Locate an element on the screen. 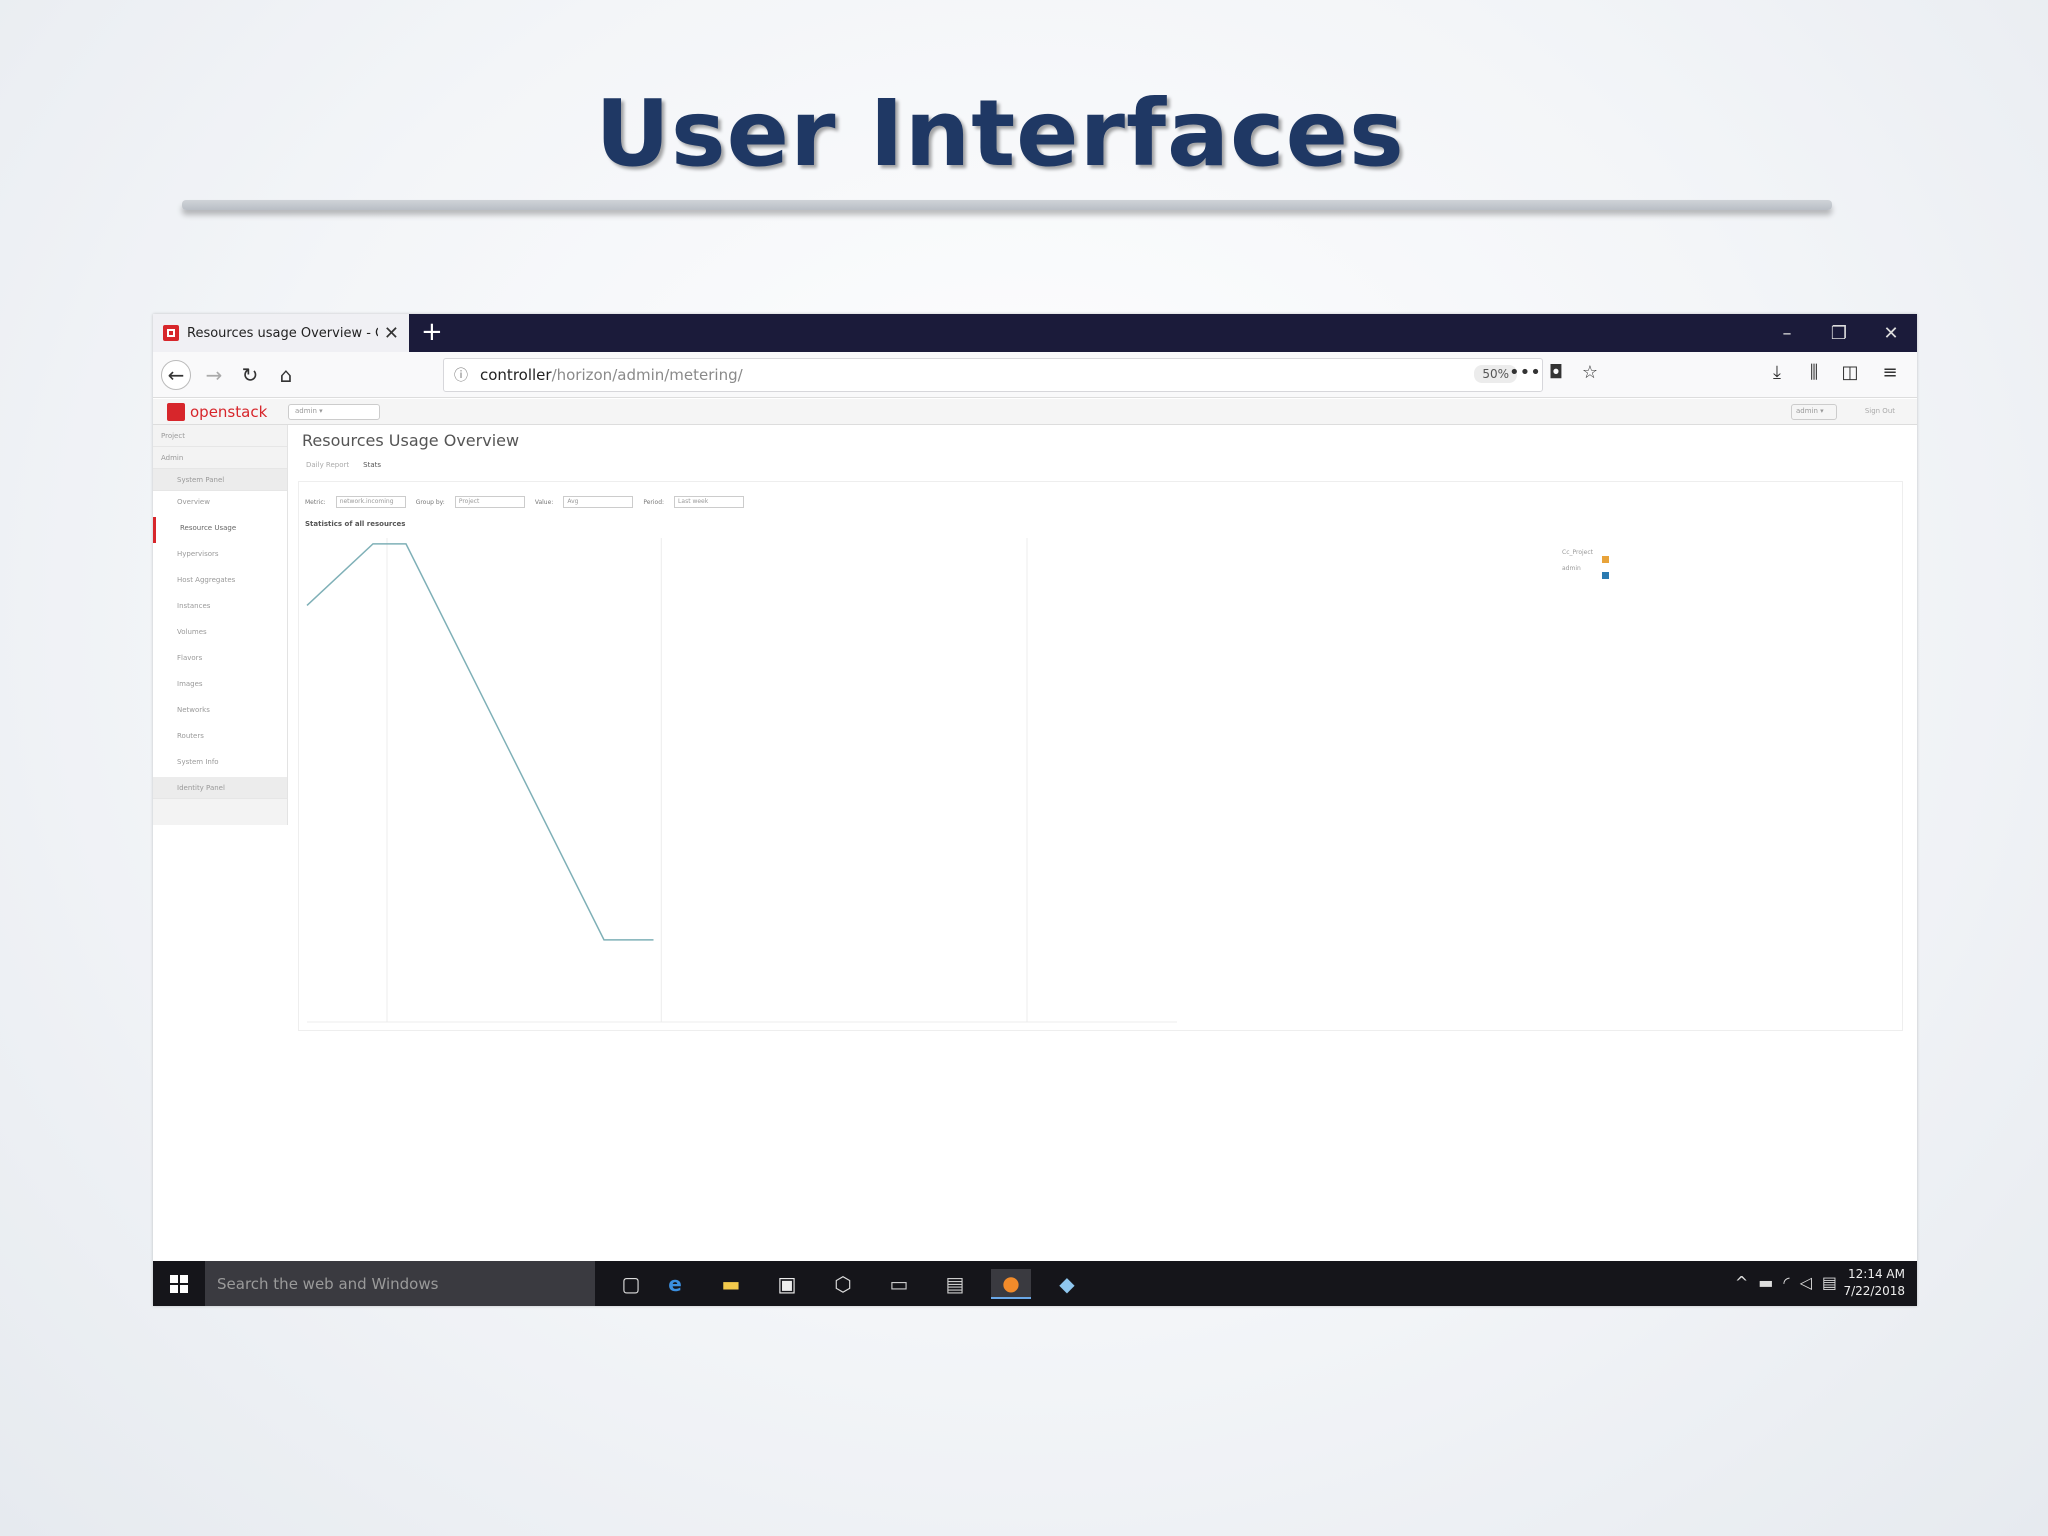 The height and width of the screenshot is (1536, 2048). minimize-button: – is located at coordinates (1787, 333).